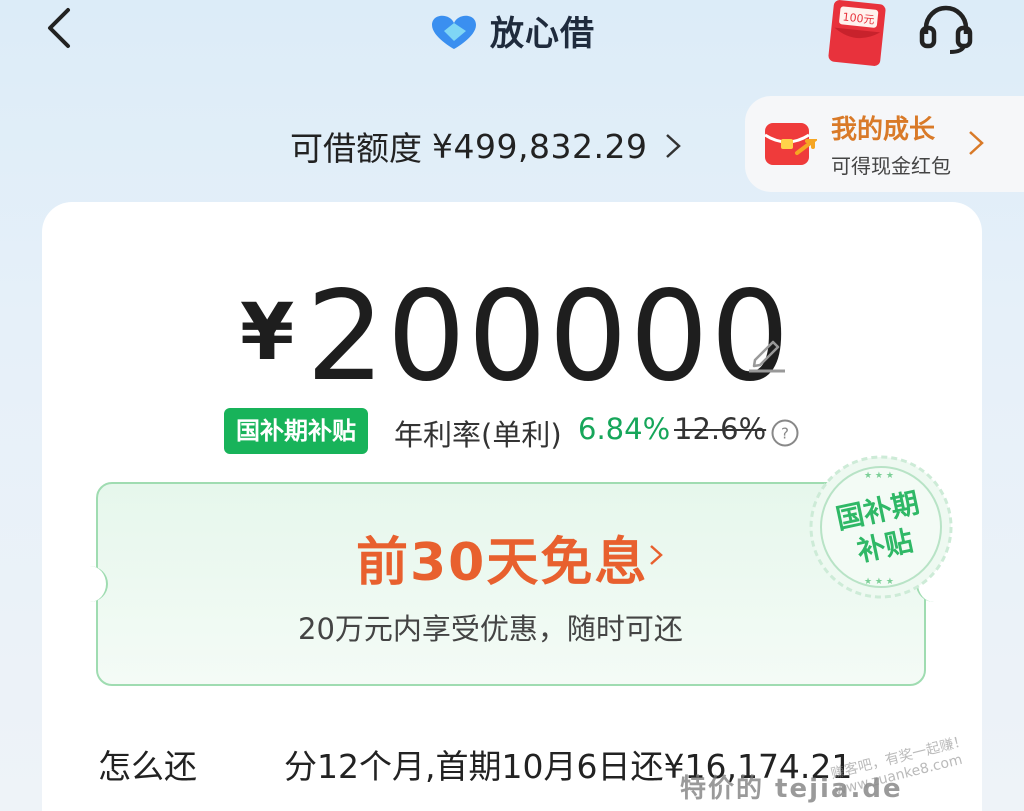 The image size is (1024, 811). I want to click on app-logo-icon, so click(454, 32).